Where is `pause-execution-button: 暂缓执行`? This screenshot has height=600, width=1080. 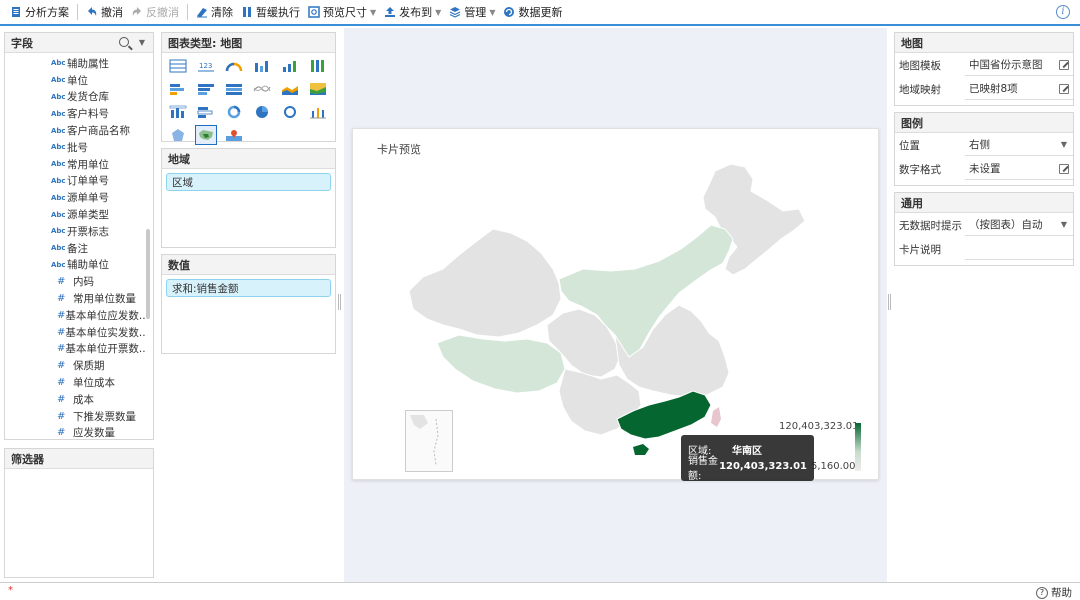 pause-execution-button: 暂缓执行 is located at coordinates (270, 12).